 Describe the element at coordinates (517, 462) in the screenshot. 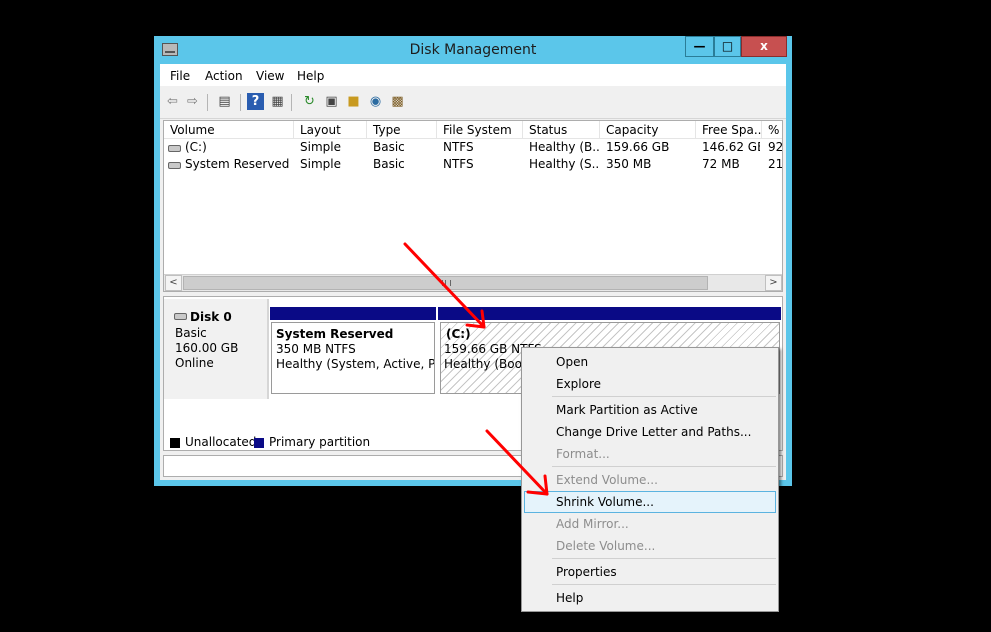

I see `annotation-arrow-to-shrink-volume` at that location.